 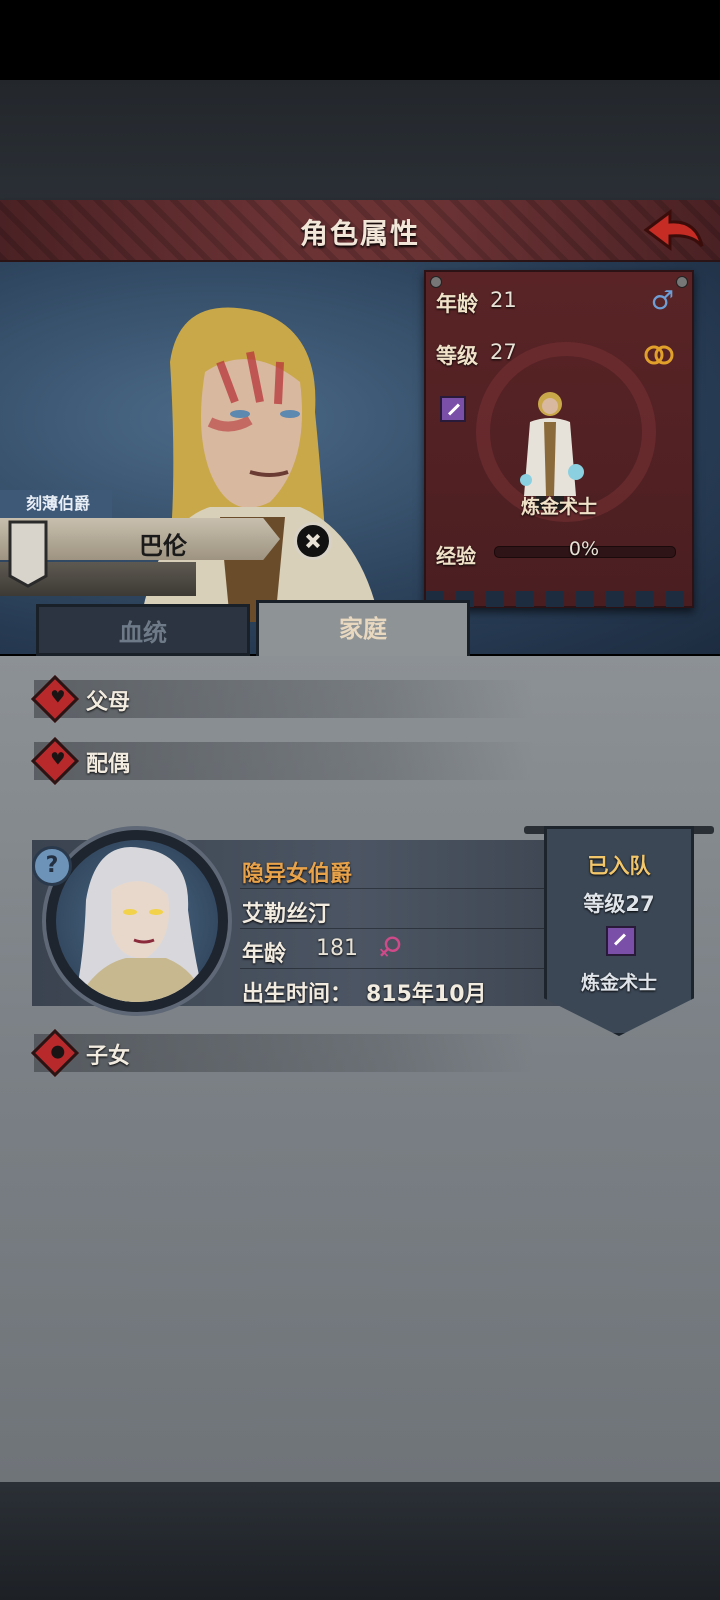 What do you see at coordinates (426, 994) in the screenshot?
I see `birth-value: 815年10月` at bounding box center [426, 994].